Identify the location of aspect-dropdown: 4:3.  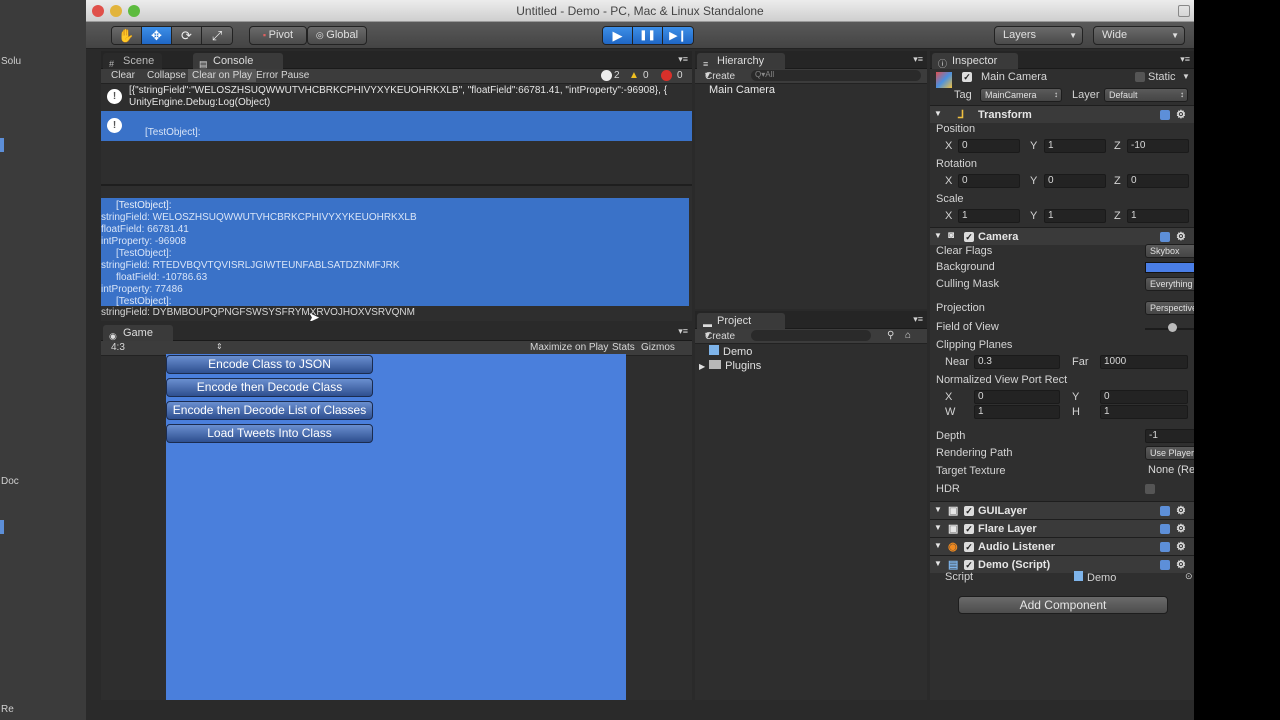
(118, 347).